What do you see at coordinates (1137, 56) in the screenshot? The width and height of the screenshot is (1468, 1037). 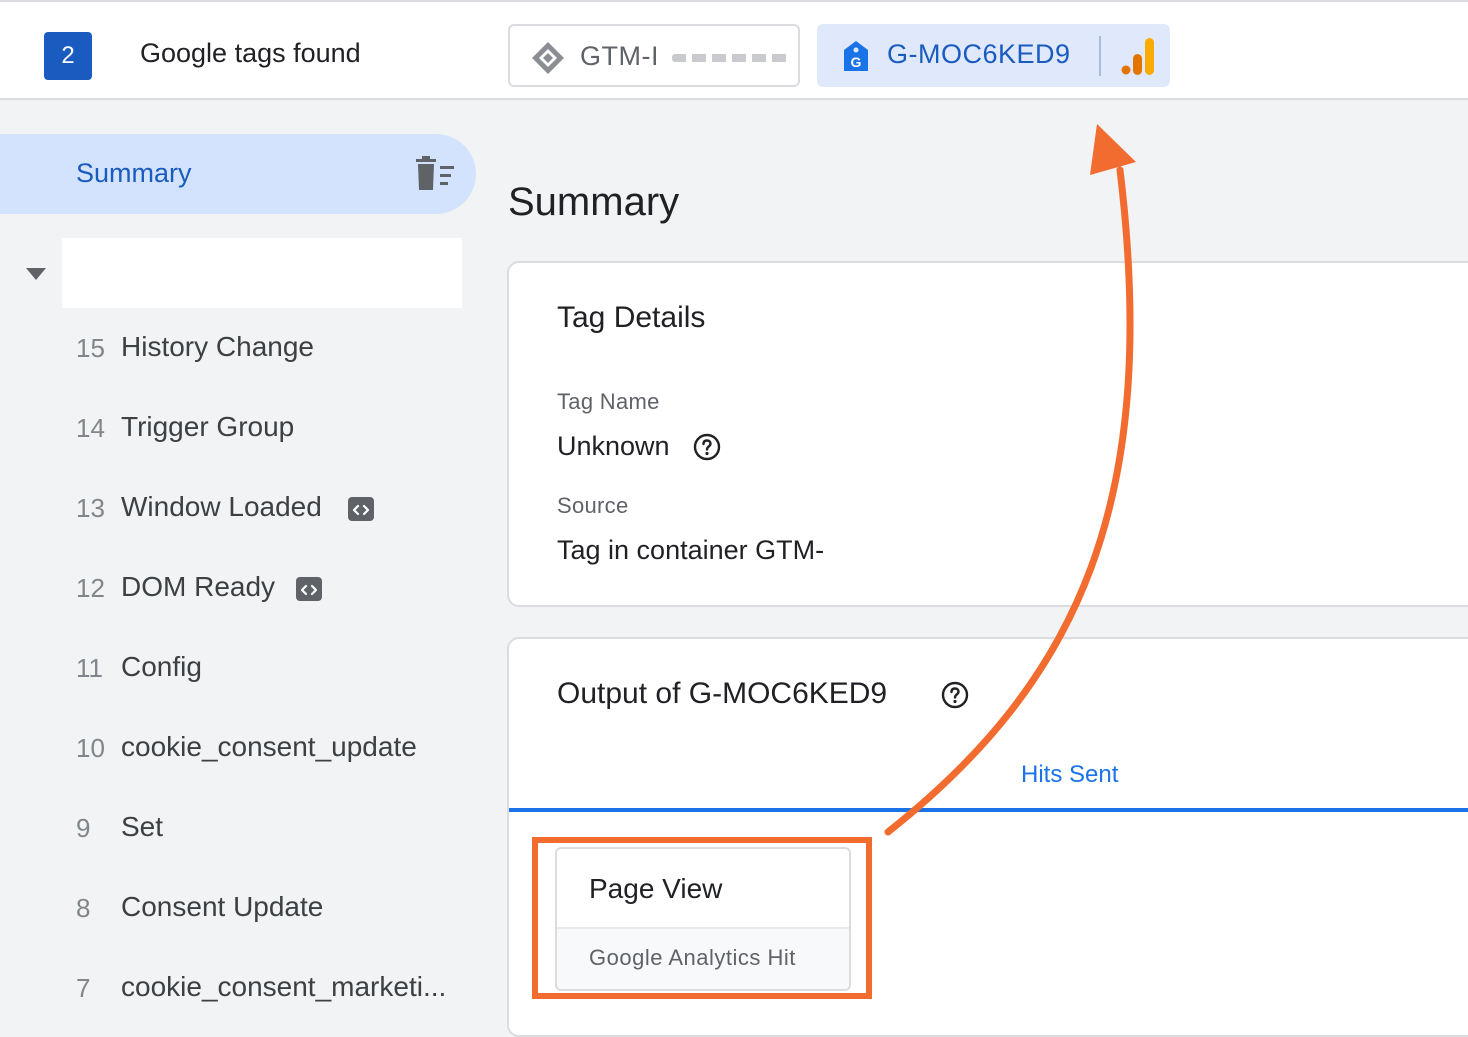 I see `analytics-bars-icon` at bounding box center [1137, 56].